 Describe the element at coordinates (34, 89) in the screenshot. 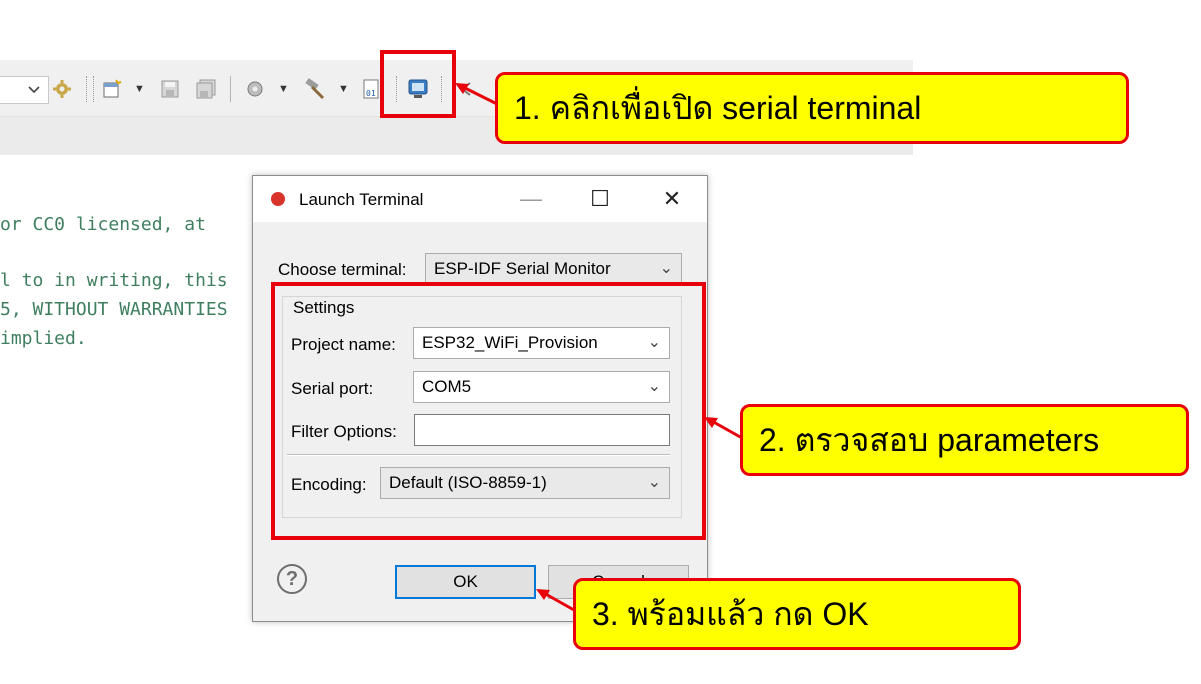

I see `chevron-down-icon` at that location.